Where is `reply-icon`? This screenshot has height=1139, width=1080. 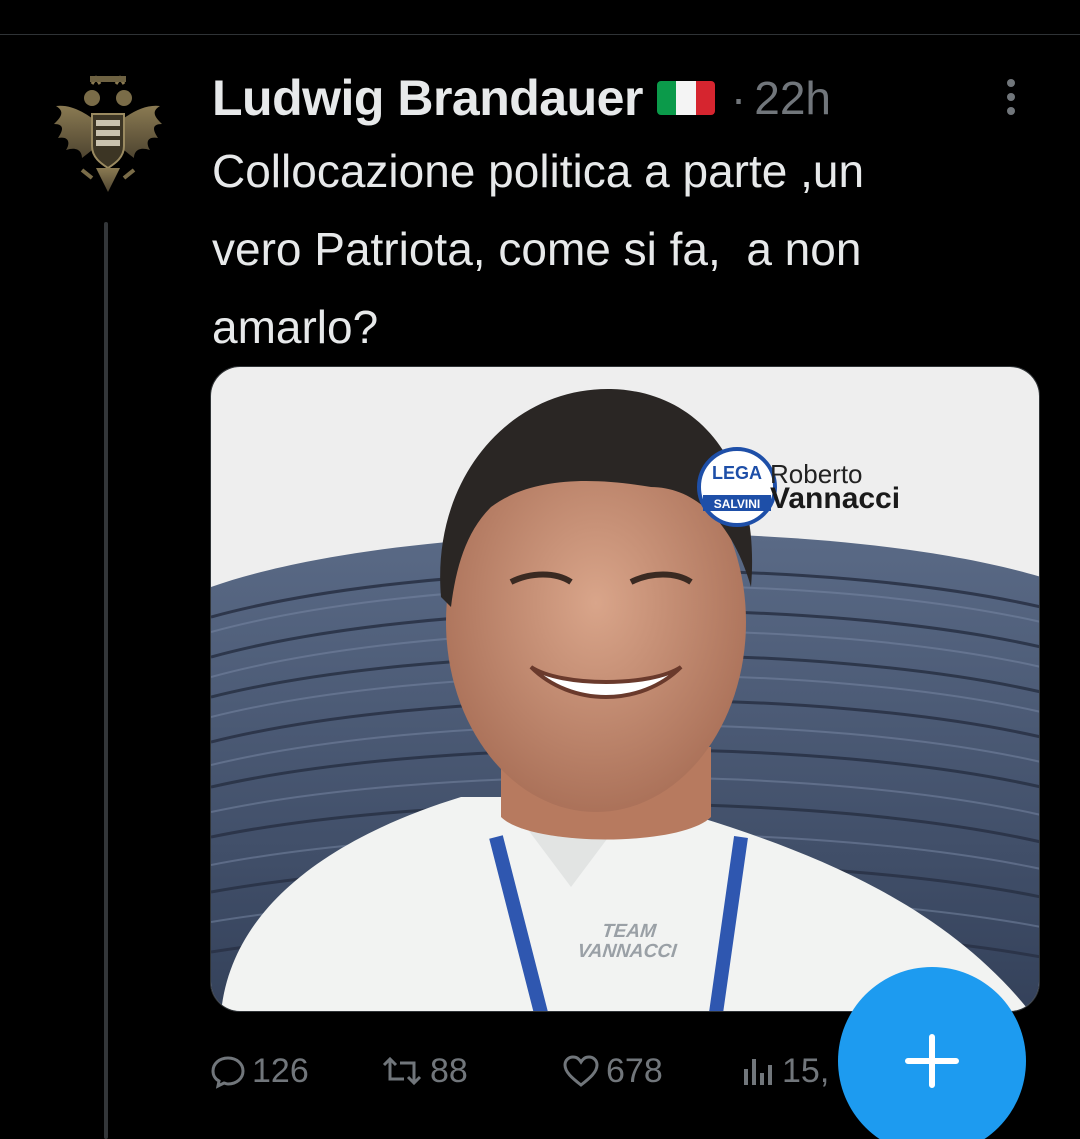 reply-icon is located at coordinates (228, 1072).